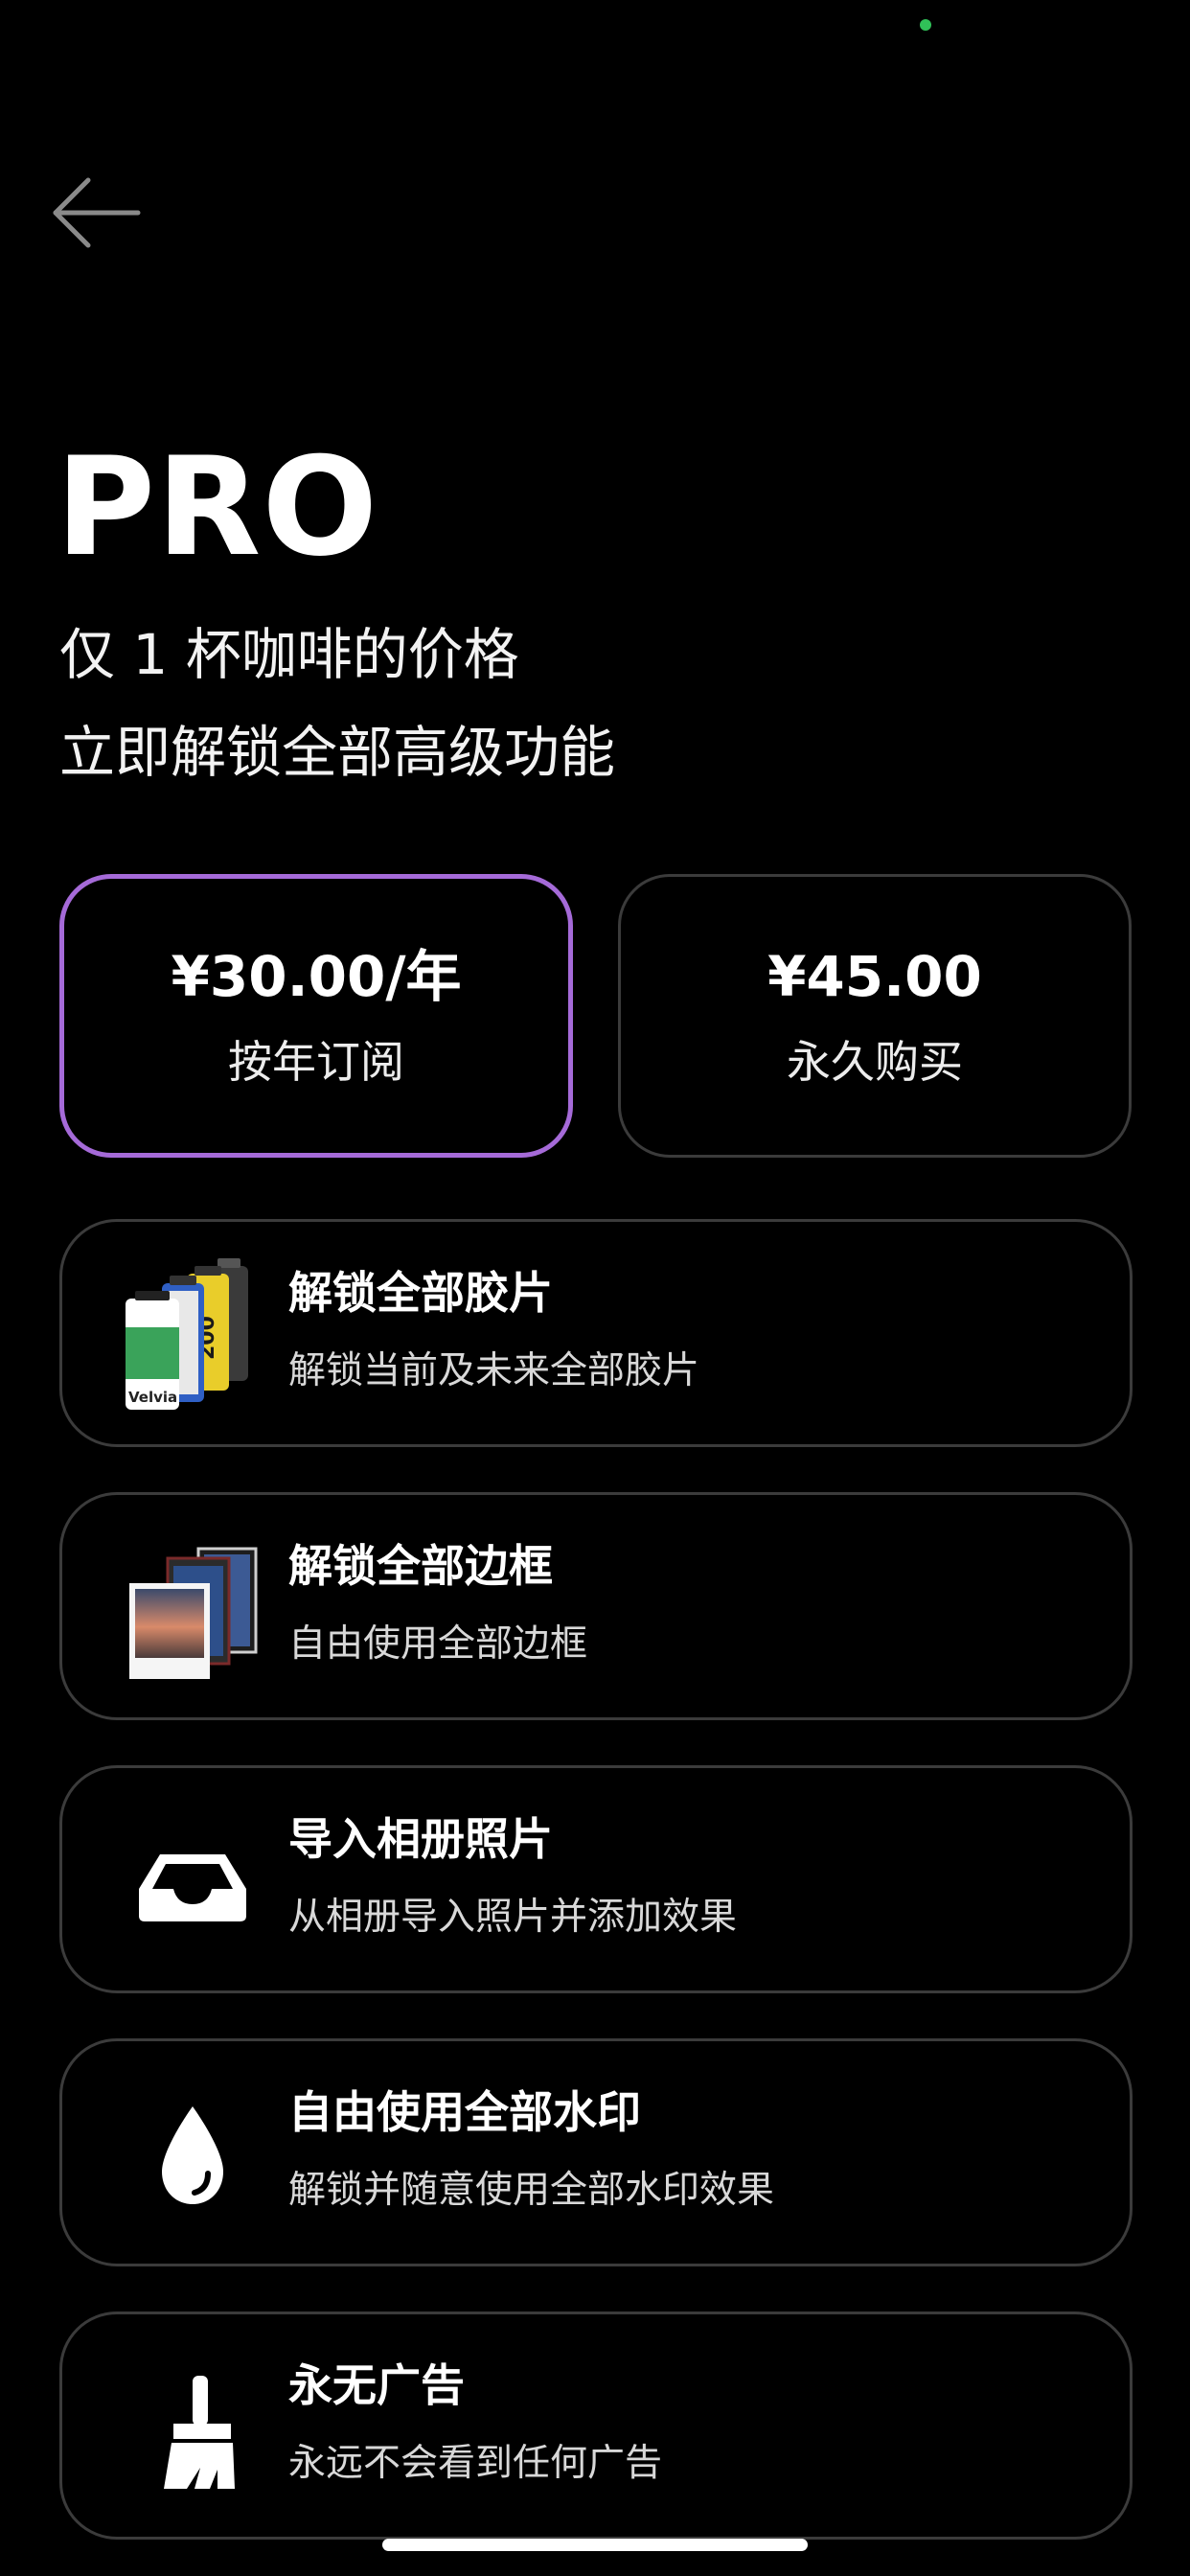 This screenshot has height=2576, width=1190. What do you see at coordinates (338, 752) in the screenshot?
I see `subtitle-unlock-note: 立即解锁全部高级功能` at bounding box center [338, 752].